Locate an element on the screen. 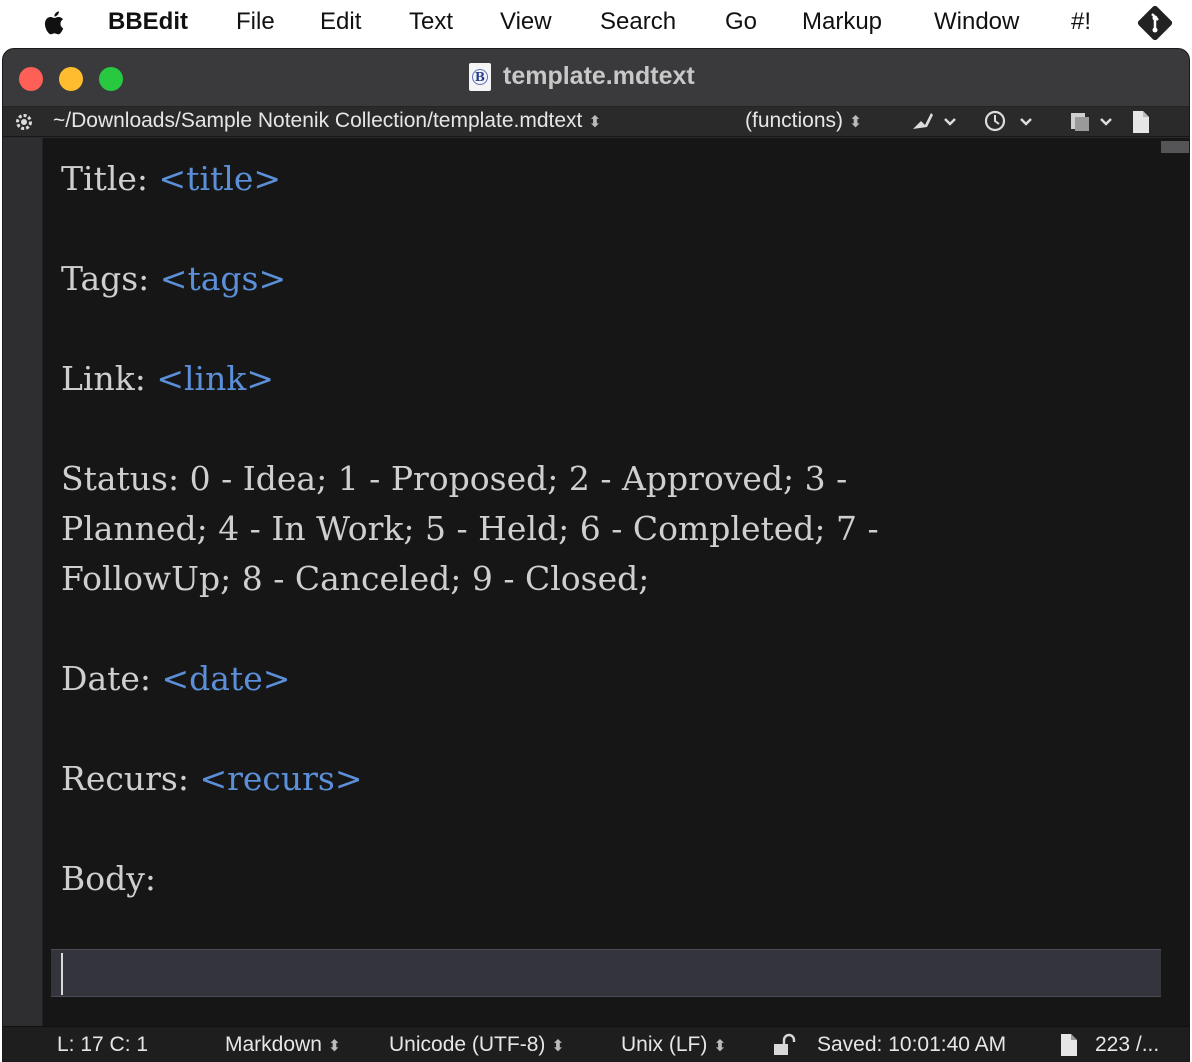  document-icon-letter: B is located at coordinates (480, 76).